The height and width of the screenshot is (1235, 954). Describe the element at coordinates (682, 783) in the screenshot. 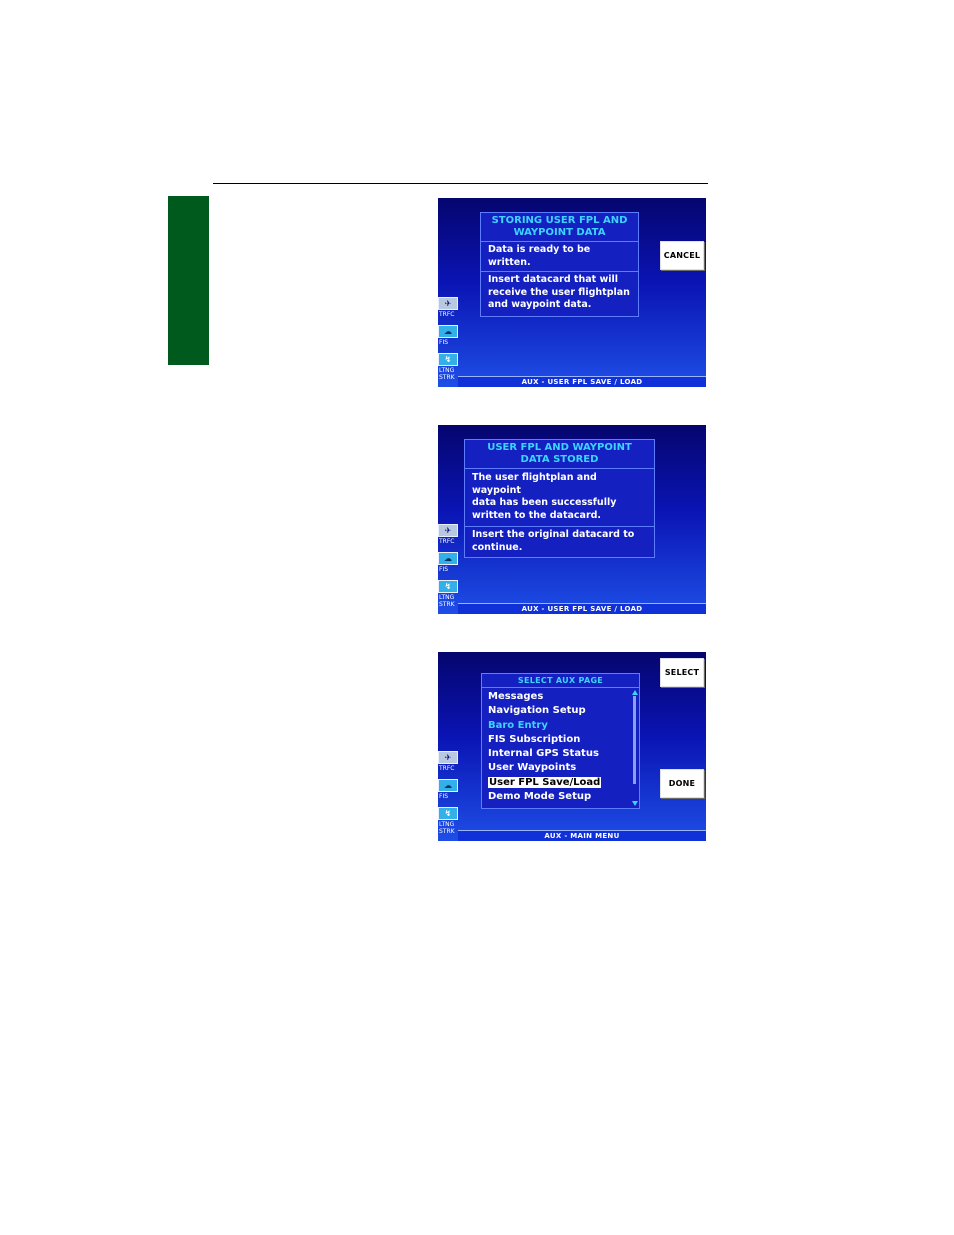

I see `done-button: DONE` at that location.